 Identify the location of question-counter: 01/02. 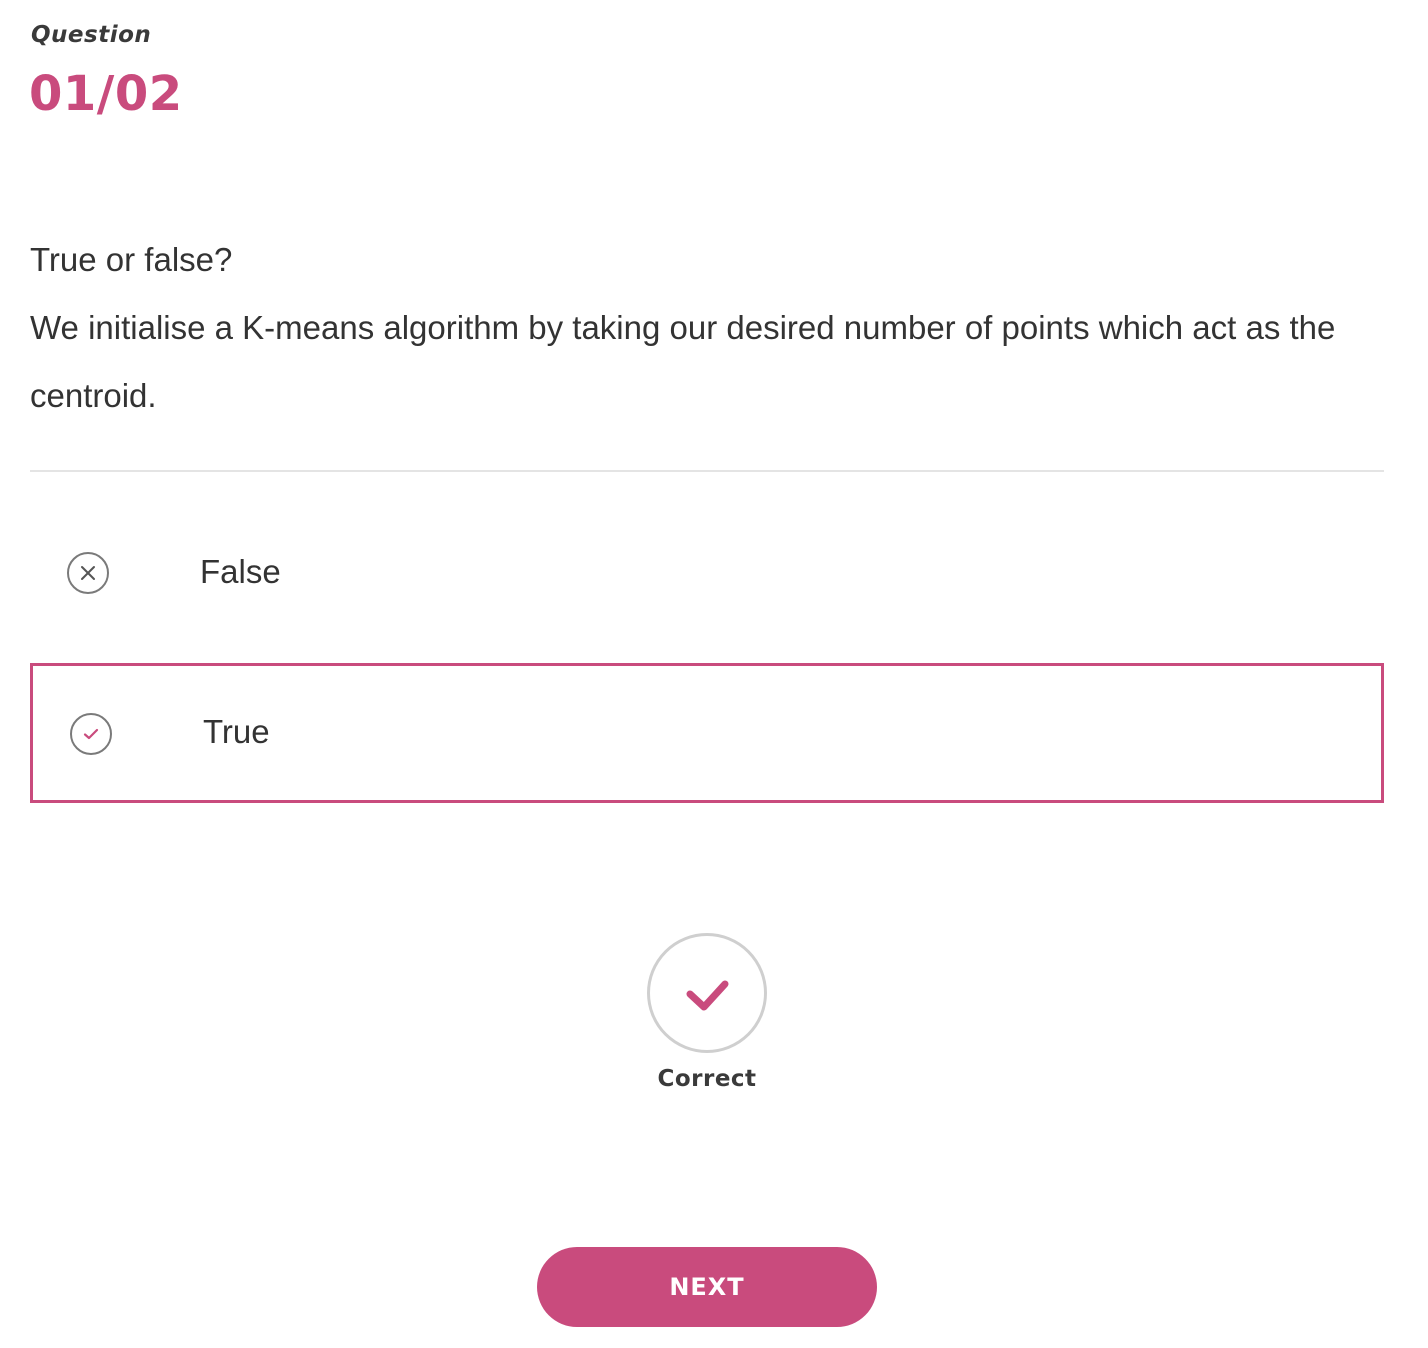
(106, 94).